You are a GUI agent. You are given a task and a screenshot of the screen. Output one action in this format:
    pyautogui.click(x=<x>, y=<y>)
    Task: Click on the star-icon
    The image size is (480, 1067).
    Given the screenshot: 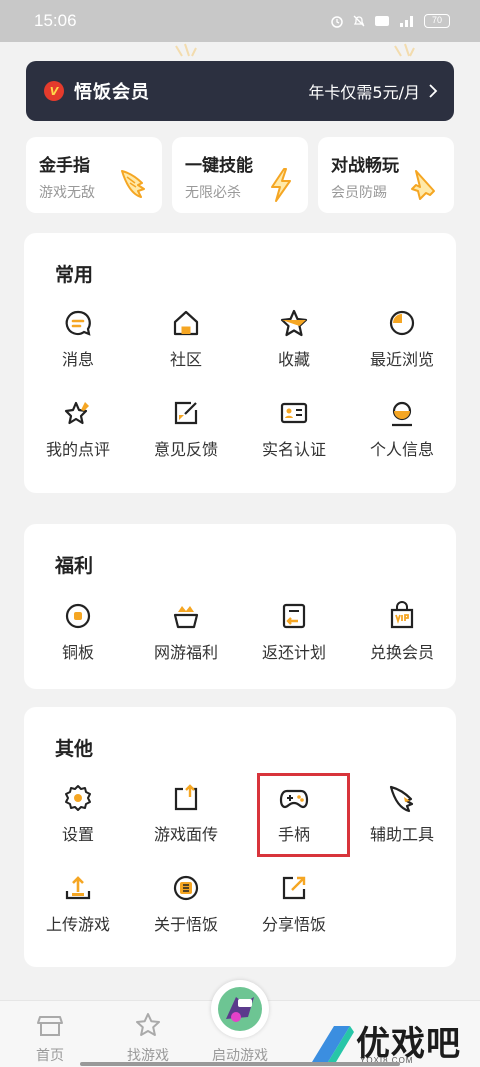 What is the action you would take?
    pyautogui.click(x=294, y=323)
    